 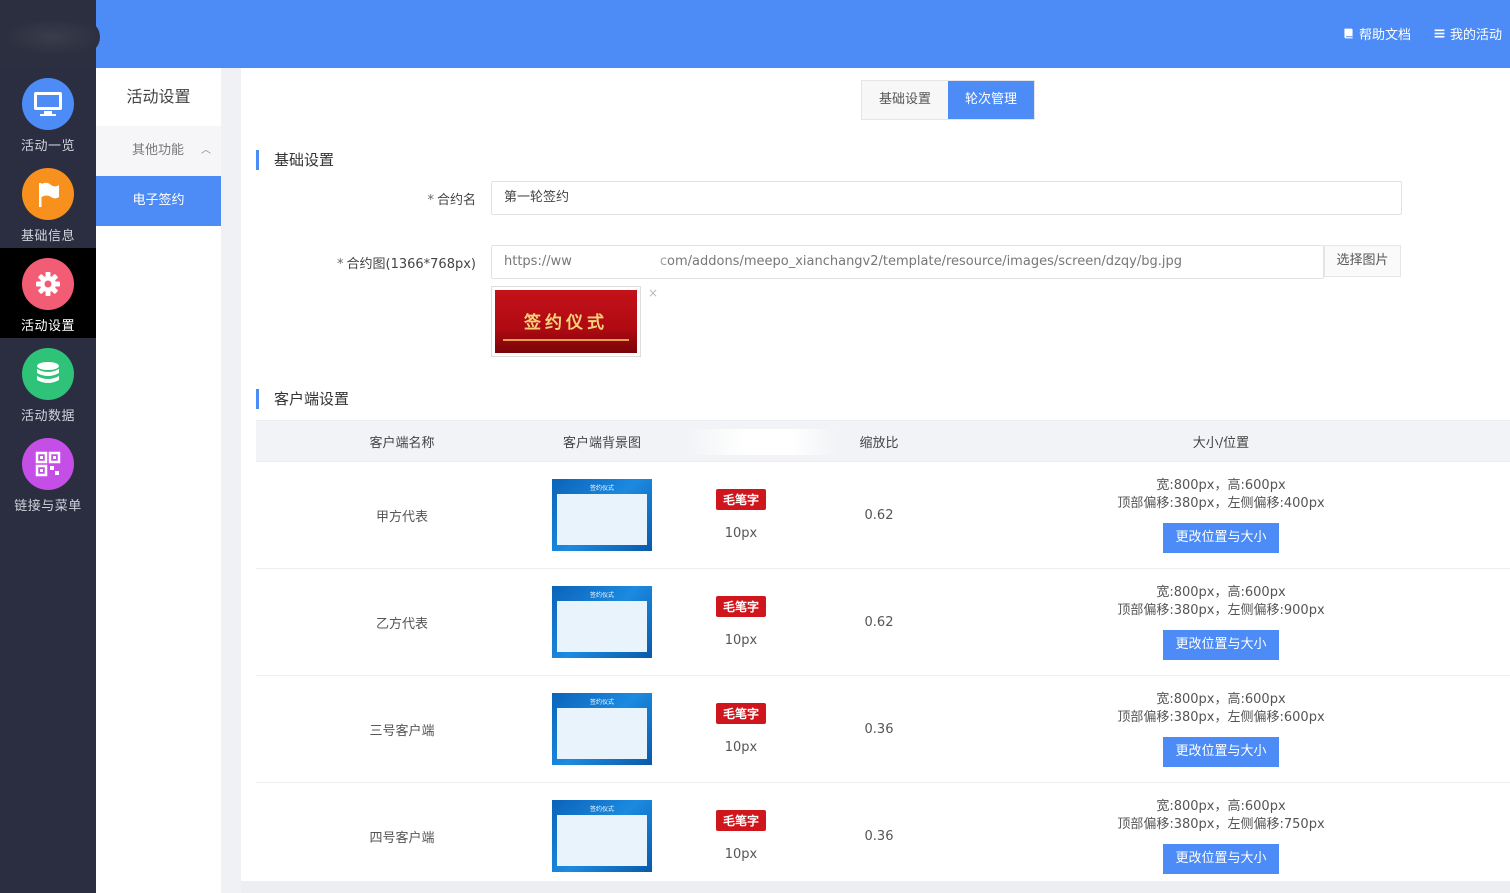 What do you see at coordinates (402, 731) in the screenshot?
I see `client-name: 三号客户端` at bounding box center [402, 731].